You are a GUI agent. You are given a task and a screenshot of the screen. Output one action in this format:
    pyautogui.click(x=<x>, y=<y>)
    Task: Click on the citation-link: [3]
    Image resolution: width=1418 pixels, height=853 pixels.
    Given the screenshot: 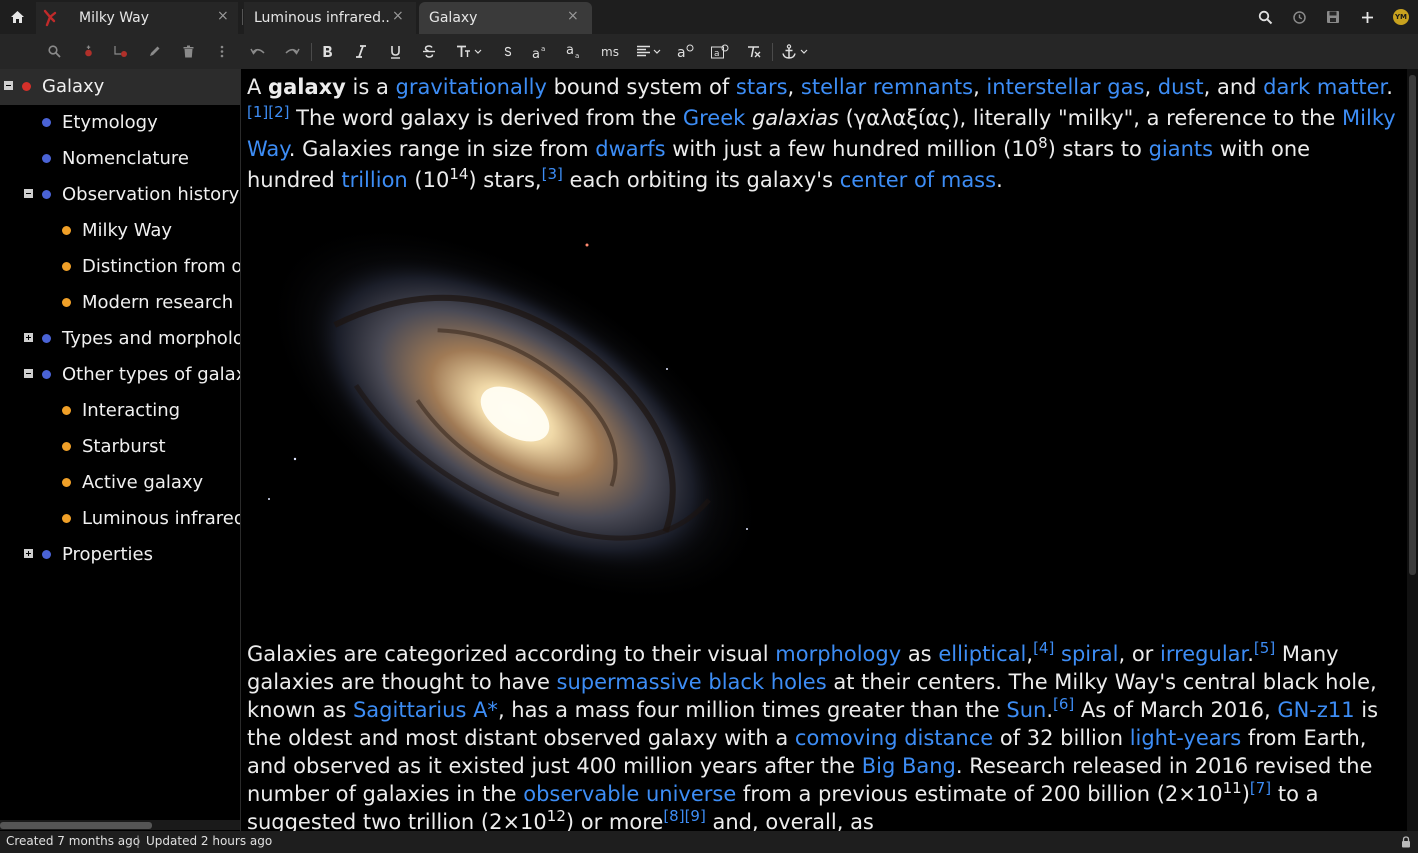 What is the action you would take?
    pyautogui.click(x=552, y=174)
    